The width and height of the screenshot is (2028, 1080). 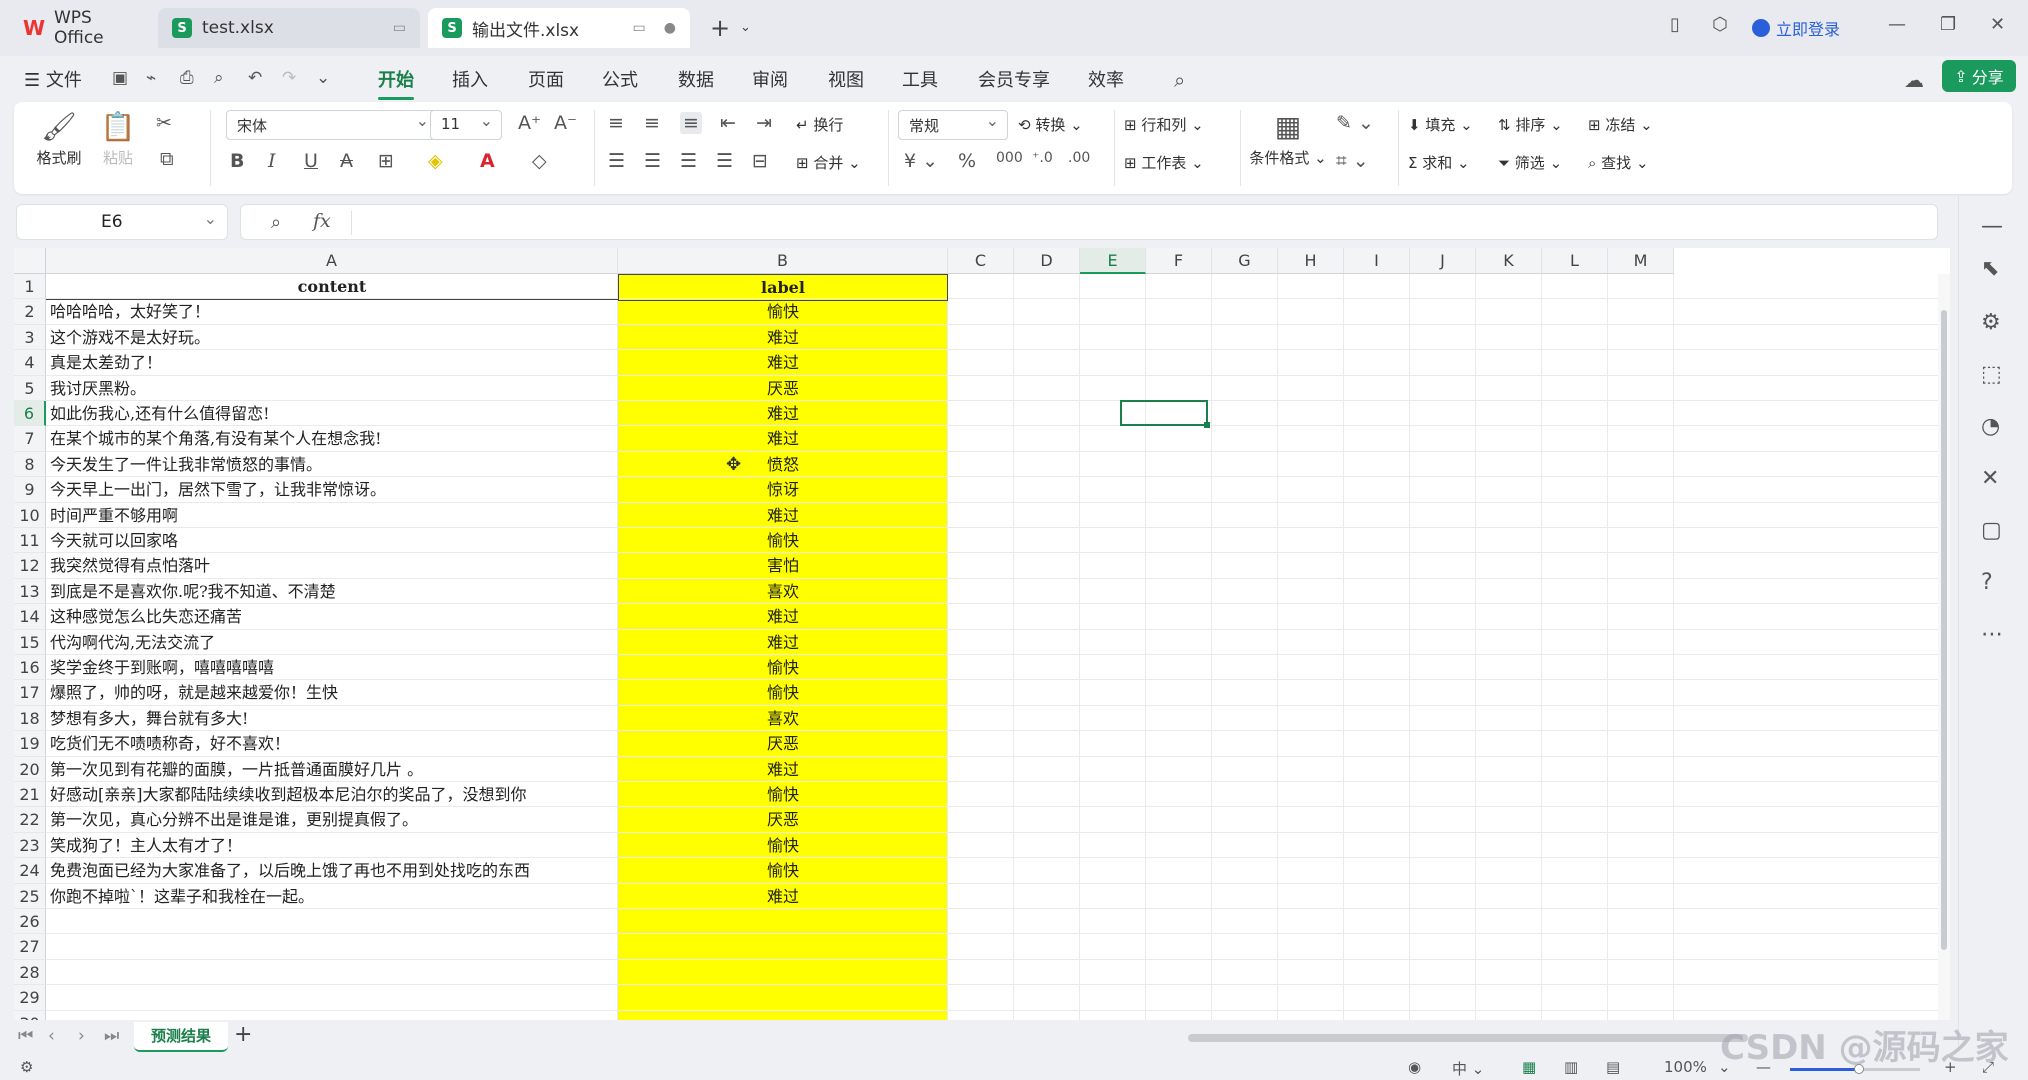 I want to click on number-format-select: 常规, so click(x=953, y=125).